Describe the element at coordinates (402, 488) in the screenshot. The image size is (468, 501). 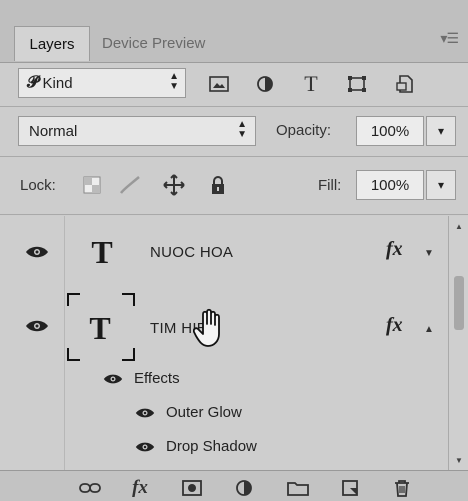
I see `trash-icon` at that location.